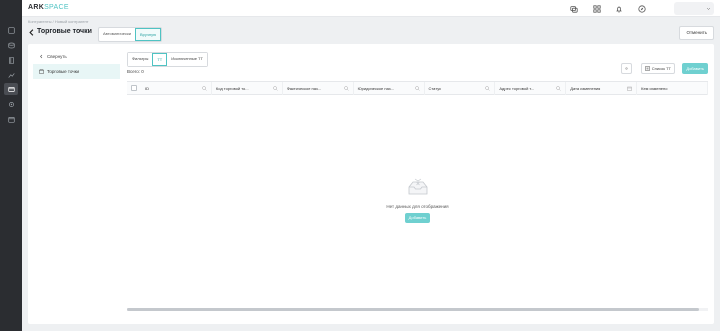 The height and width of the screenshot is (331, 720). Describe the element at coordinates (647, 68) in the screenshot. I see `list-icon` at that location.